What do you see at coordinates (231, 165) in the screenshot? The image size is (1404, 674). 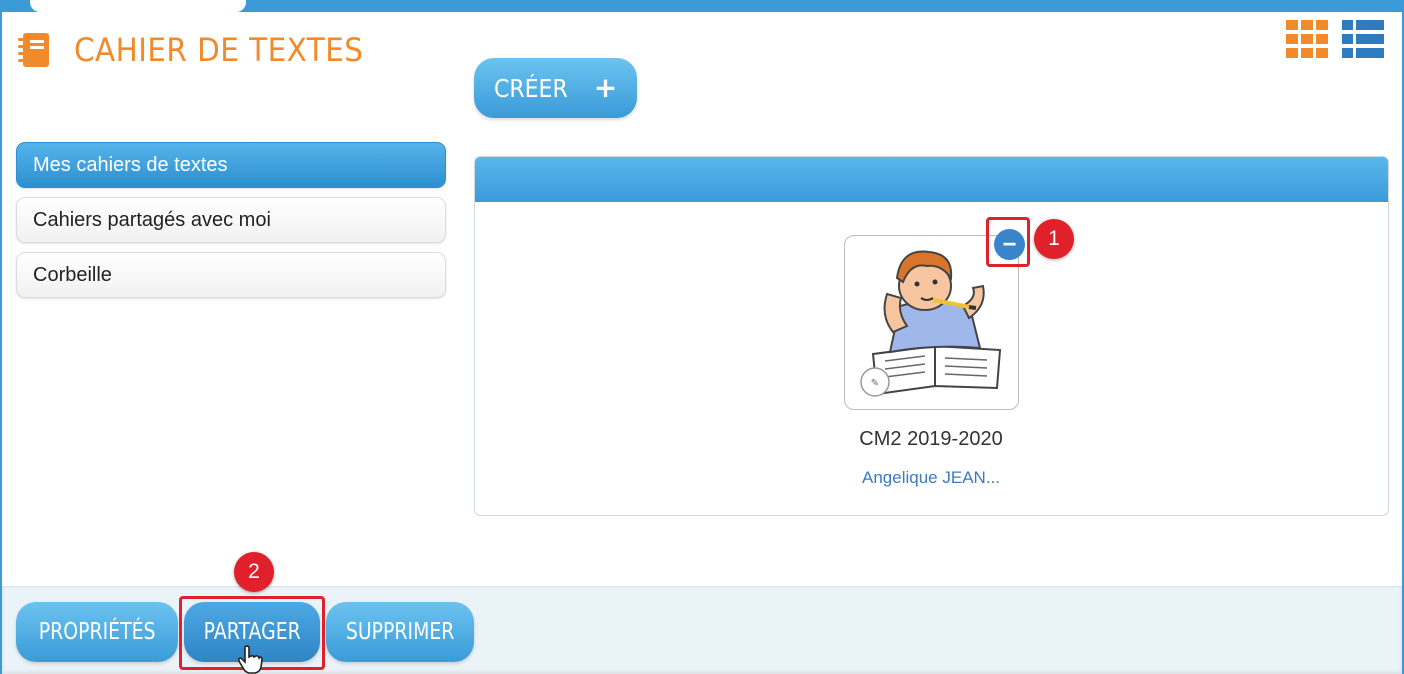 I see `sidebar-item-my-notebooks: Mes cahiers de textes` at bounding box center [231, 165].